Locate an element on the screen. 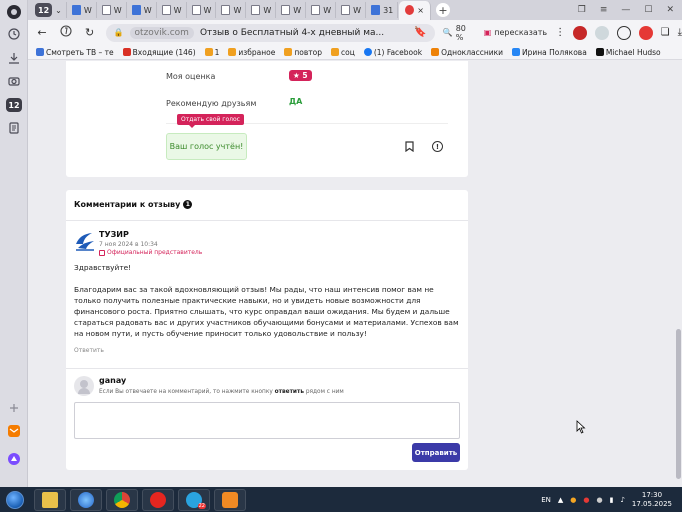  bookmark-page-icon: 🔖 is located at coordinates (420, 32).